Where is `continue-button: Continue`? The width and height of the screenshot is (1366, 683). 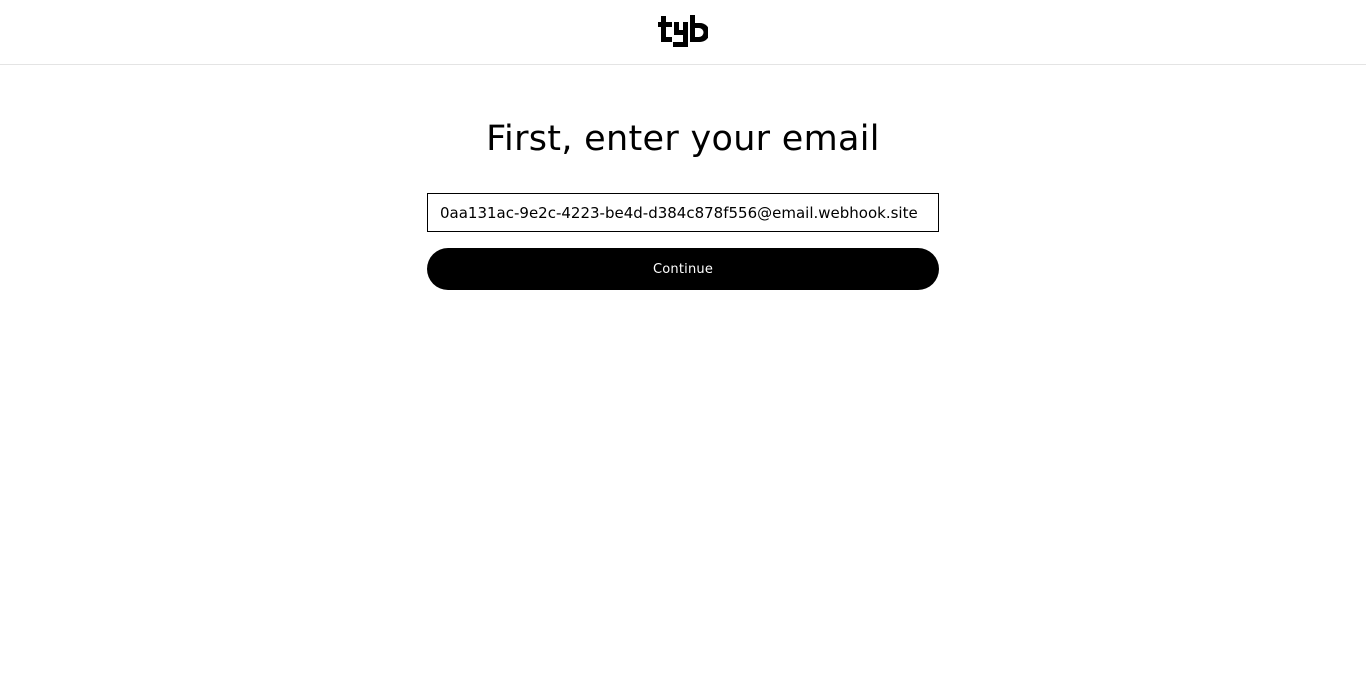 continue-button: Continue is located at coordinates (683, 269).